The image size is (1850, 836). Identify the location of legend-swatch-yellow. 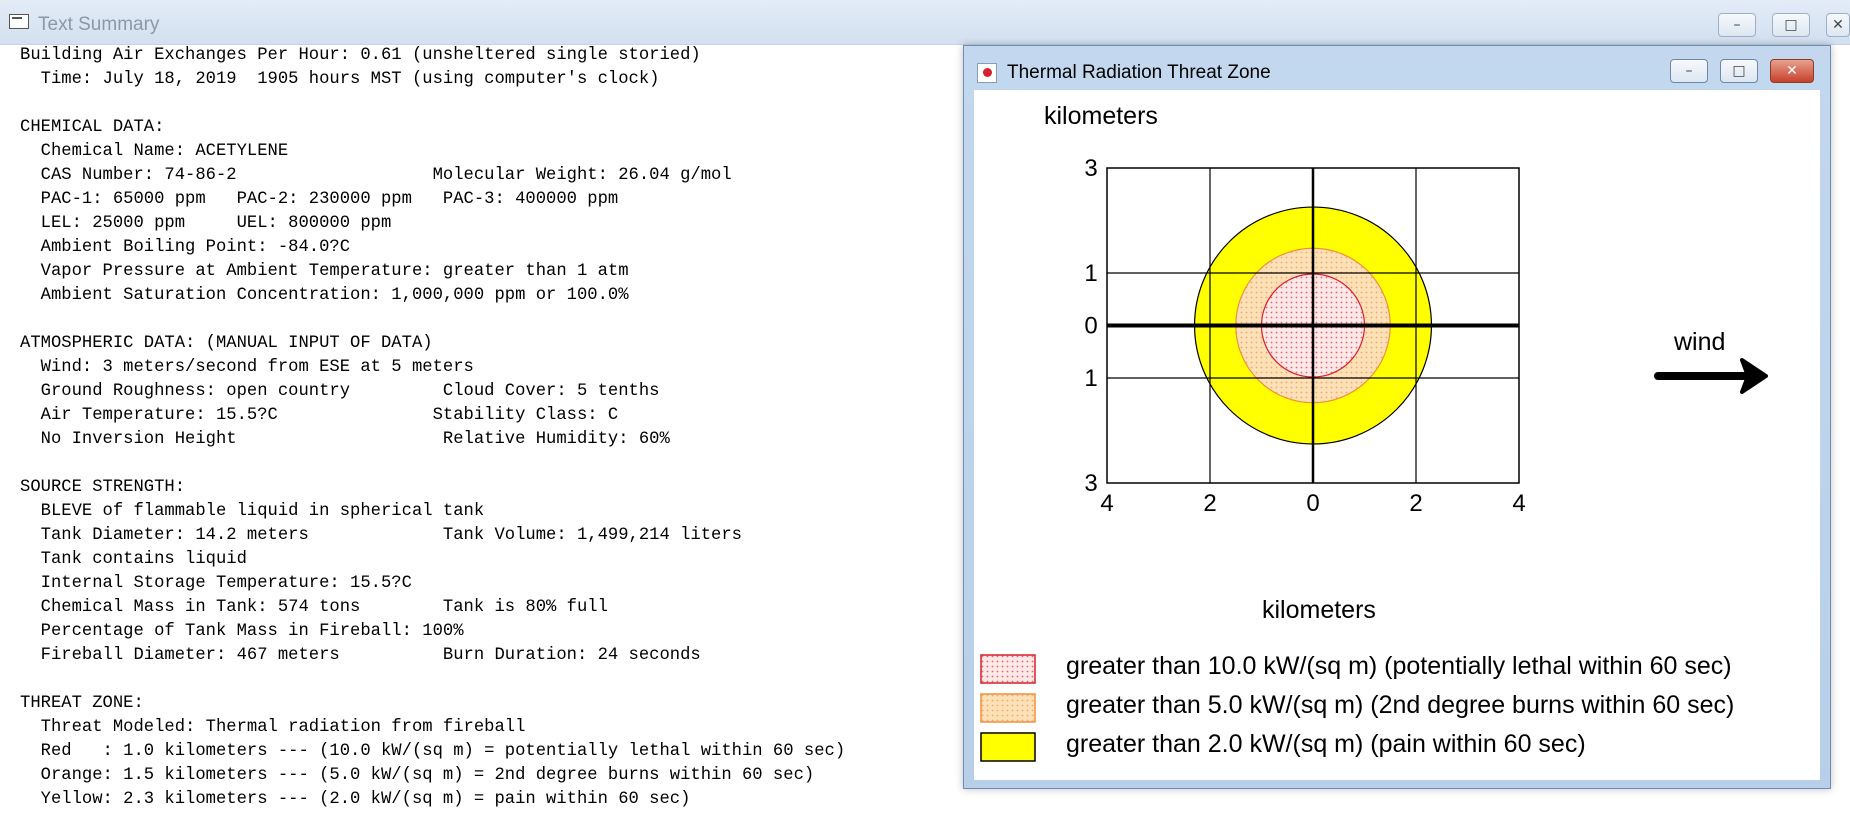
(1008, 747).